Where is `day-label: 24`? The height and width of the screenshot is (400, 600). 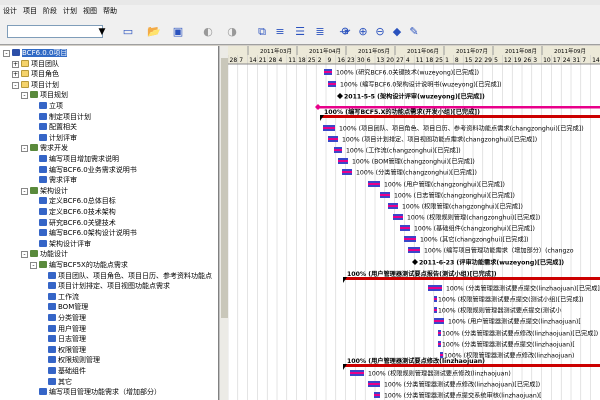 day-label: 24 is located at coordinates (567, 60).